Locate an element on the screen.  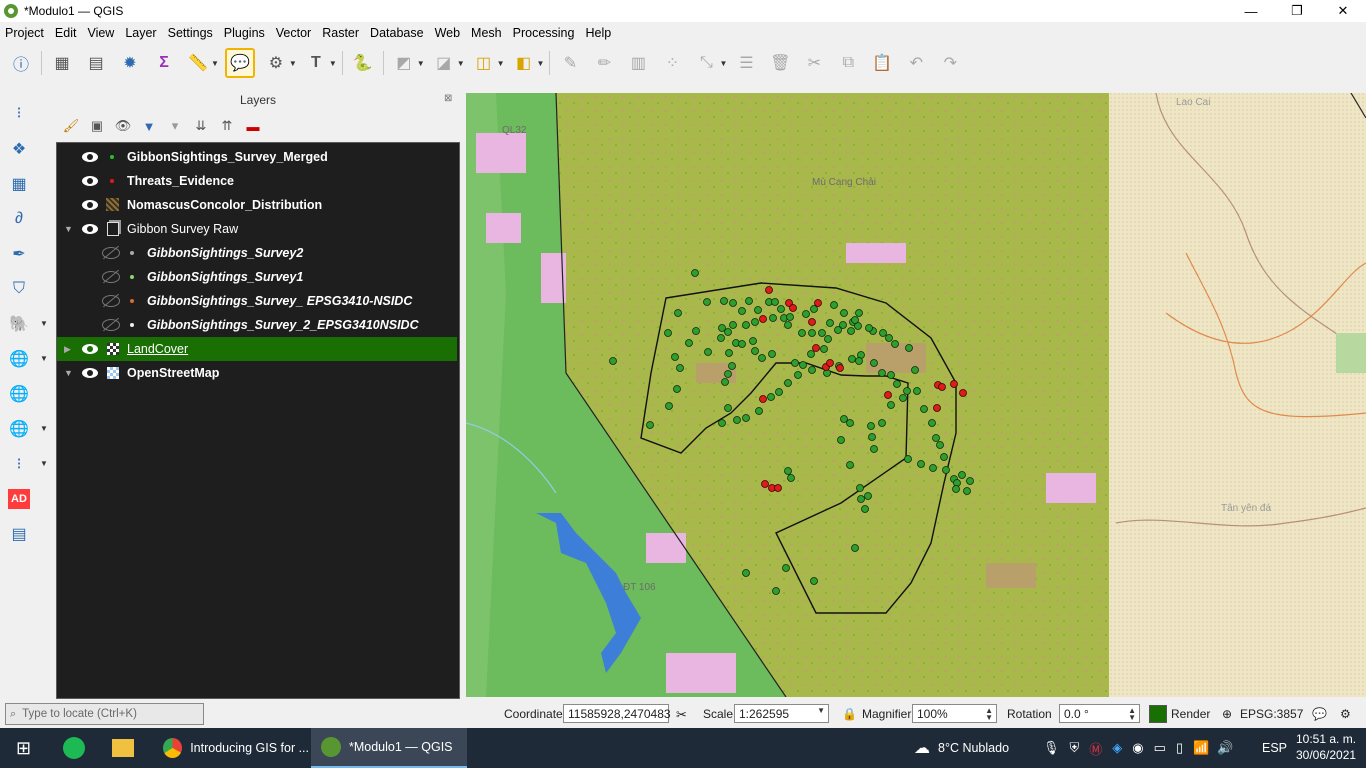
layer-row: NomascusConcolor_Distribution is located at coordinates (257, 205).